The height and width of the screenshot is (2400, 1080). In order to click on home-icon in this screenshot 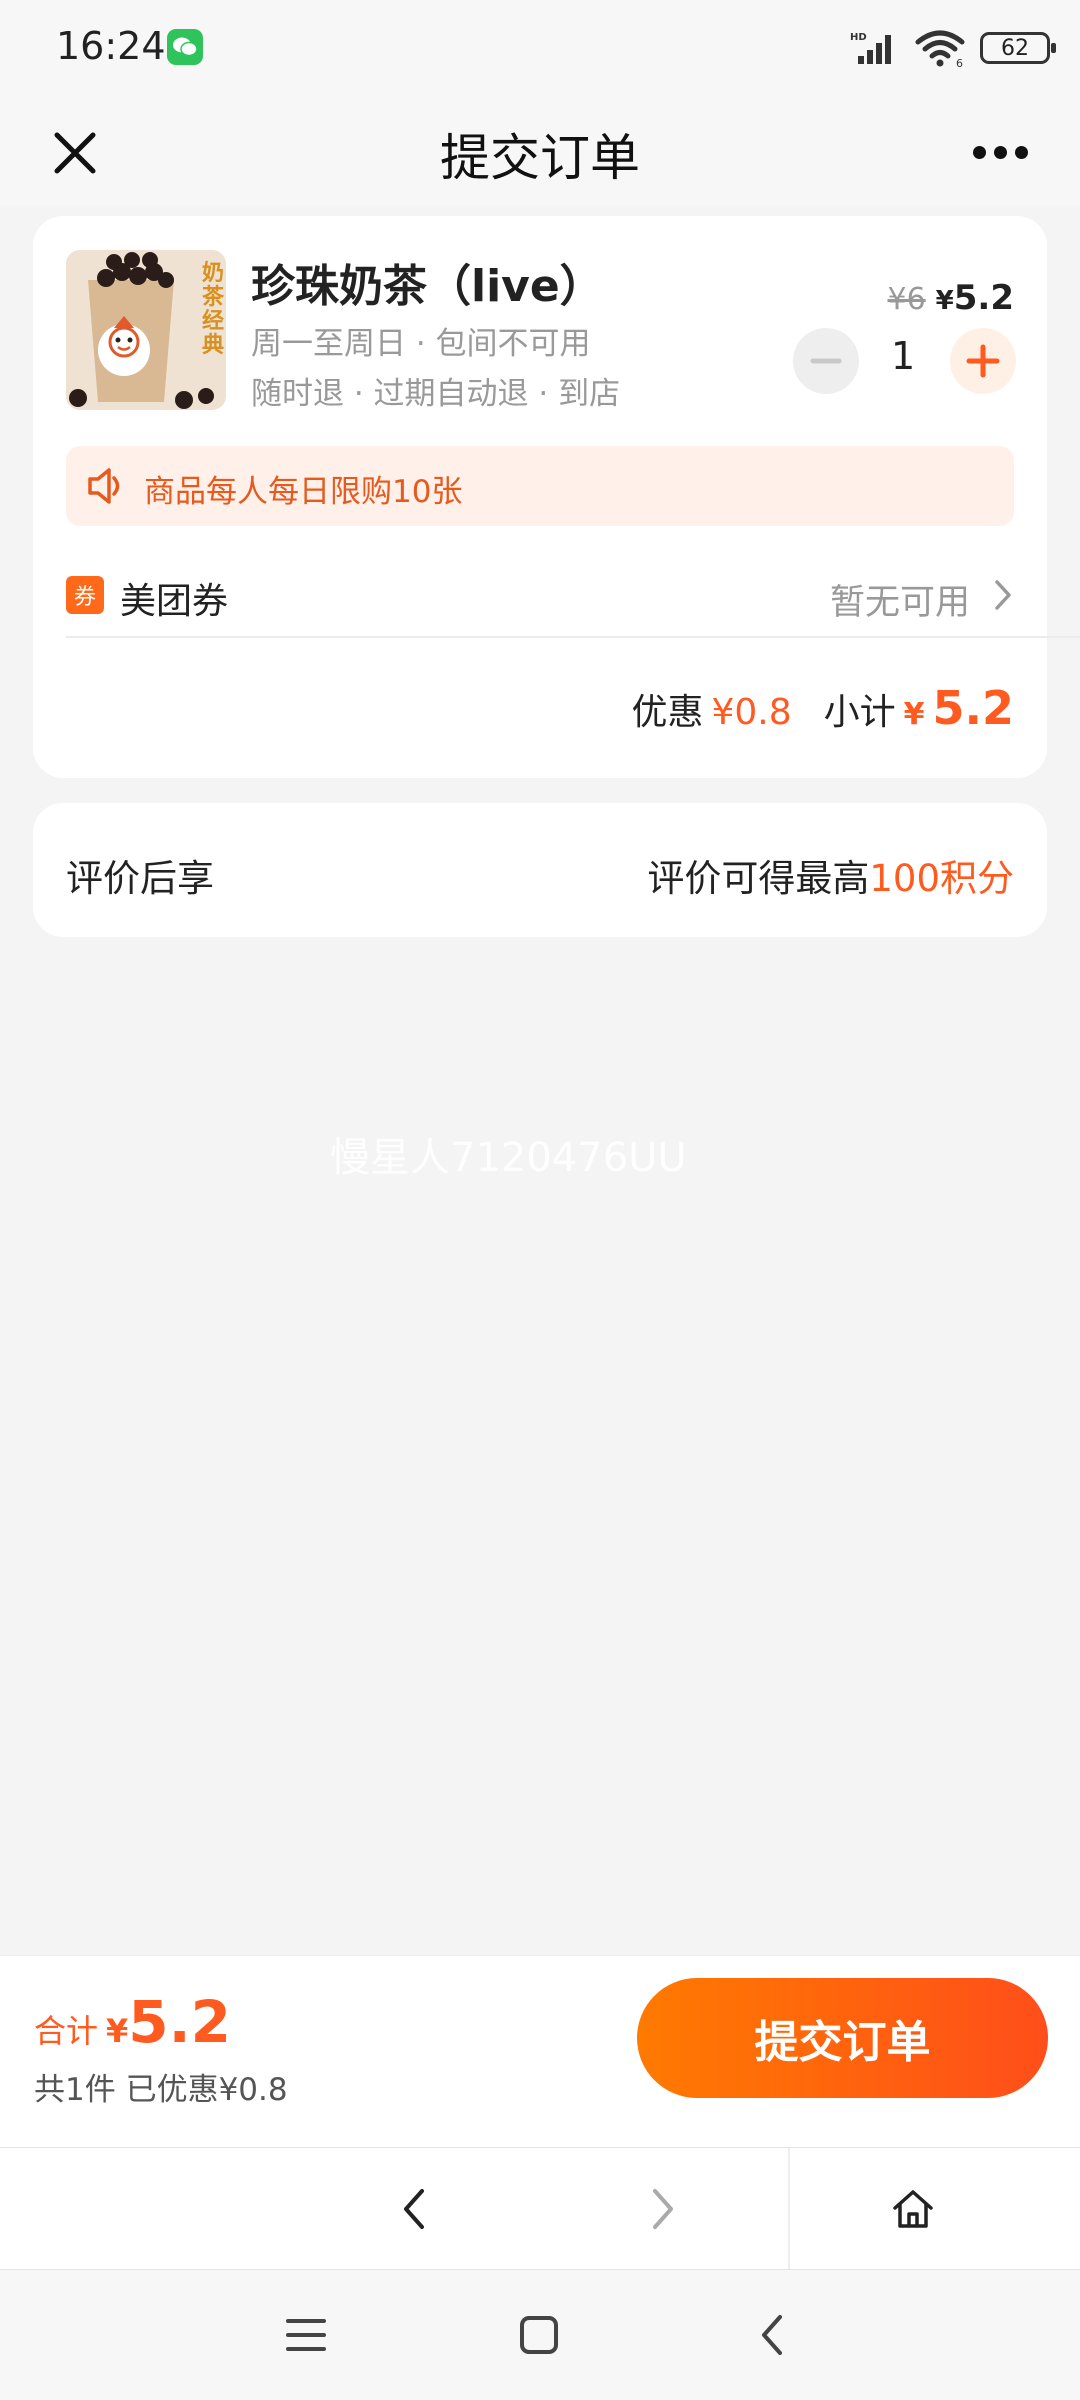, I will do `click(913, 2209)`.